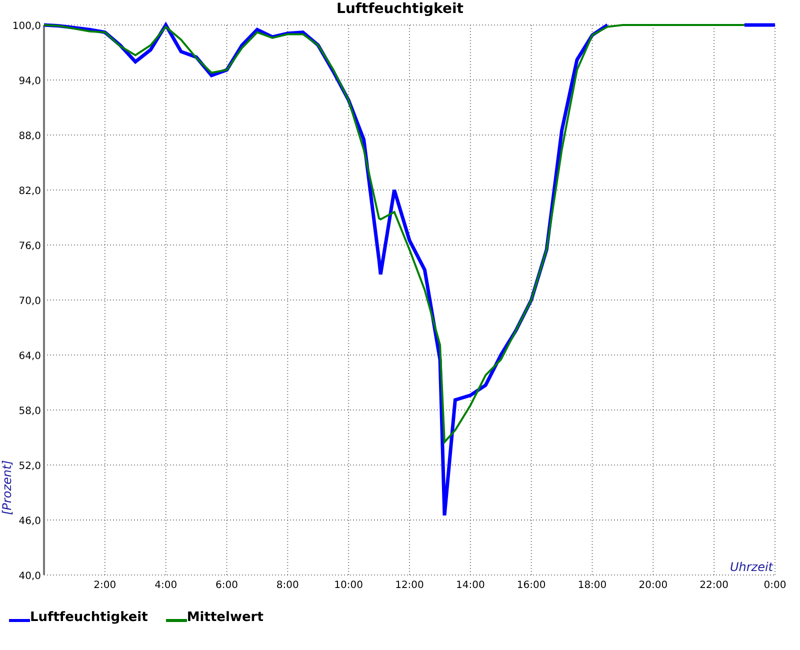 The width and height of the screenshot is (800, 650). Describe the element at coordinates (29, 136) in the screenshot. I see `y-tick-label: 88,0` at that location.